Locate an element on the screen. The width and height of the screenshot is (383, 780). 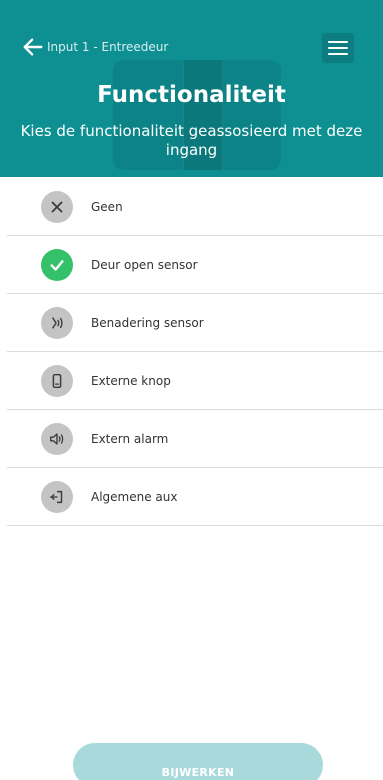
hamburger-menu-button is located at coordinates (338, 48).